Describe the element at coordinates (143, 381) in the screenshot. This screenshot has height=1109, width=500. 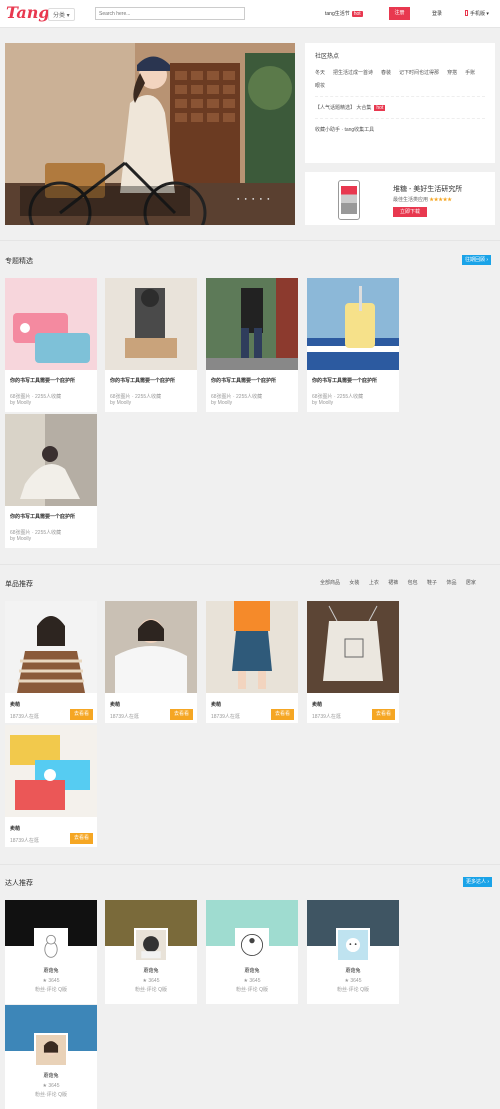
I see `card-title: 你的书写工具需要一个庇护所` at that location.